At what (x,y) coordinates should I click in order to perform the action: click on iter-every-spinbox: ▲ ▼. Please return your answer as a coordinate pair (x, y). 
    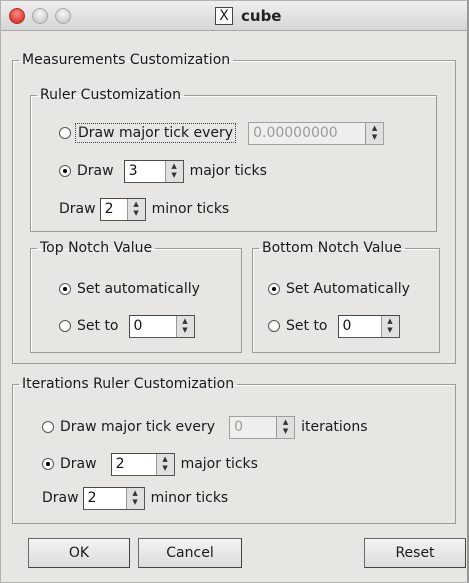
    Looking at the image, I should click on (262, 427).